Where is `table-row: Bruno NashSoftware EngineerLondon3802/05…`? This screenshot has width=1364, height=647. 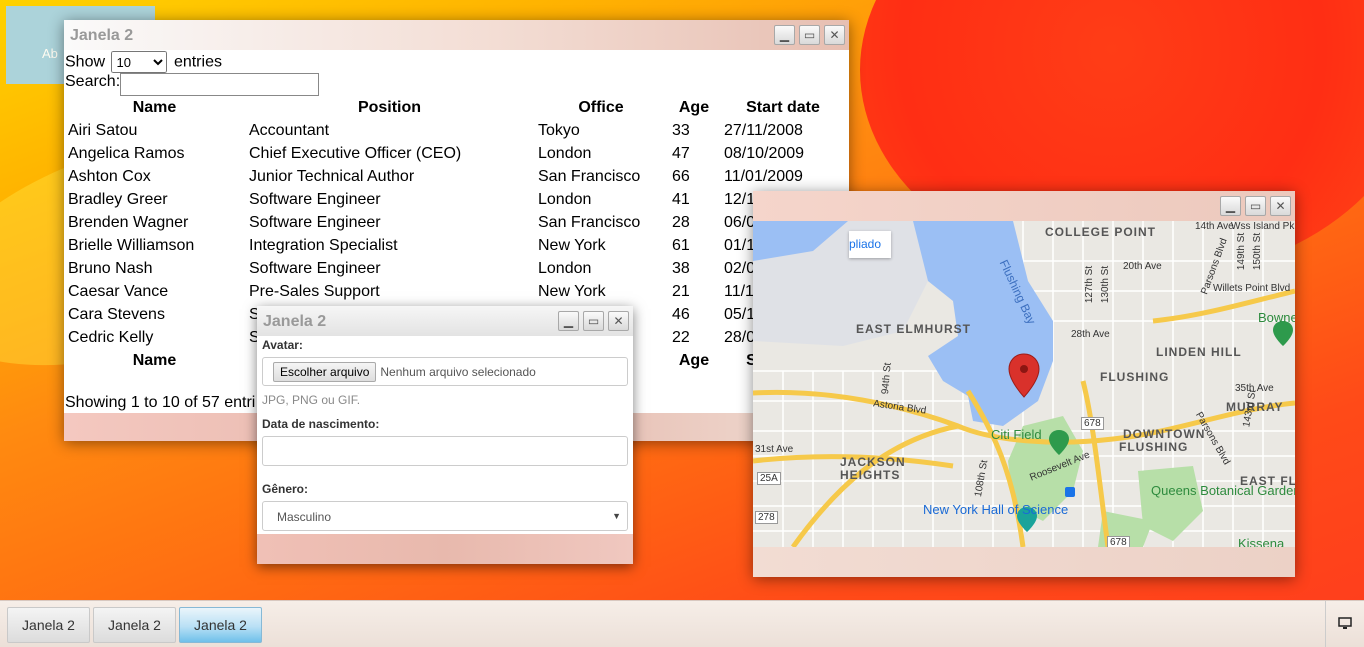
table-row: Bruno NashSoftware EngineerLondon3802/05… is located at coordinates (455, 268).